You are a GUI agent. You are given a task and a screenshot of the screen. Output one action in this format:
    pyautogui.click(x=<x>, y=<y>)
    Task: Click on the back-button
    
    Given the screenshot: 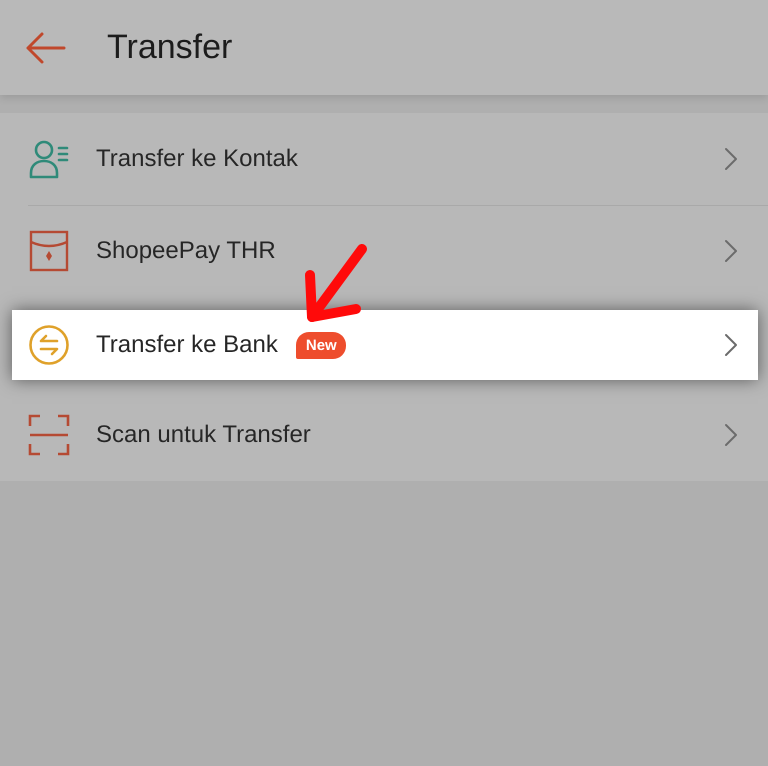 What is the action you would take?
    pyautogui.click(x=45, y=47)
    